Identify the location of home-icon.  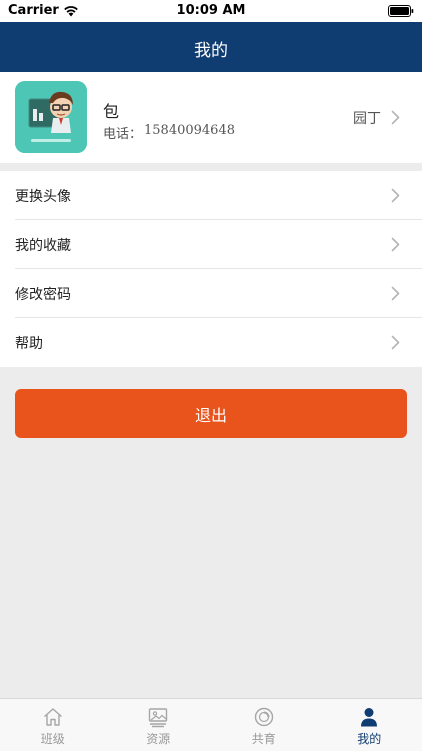
(53, 717).